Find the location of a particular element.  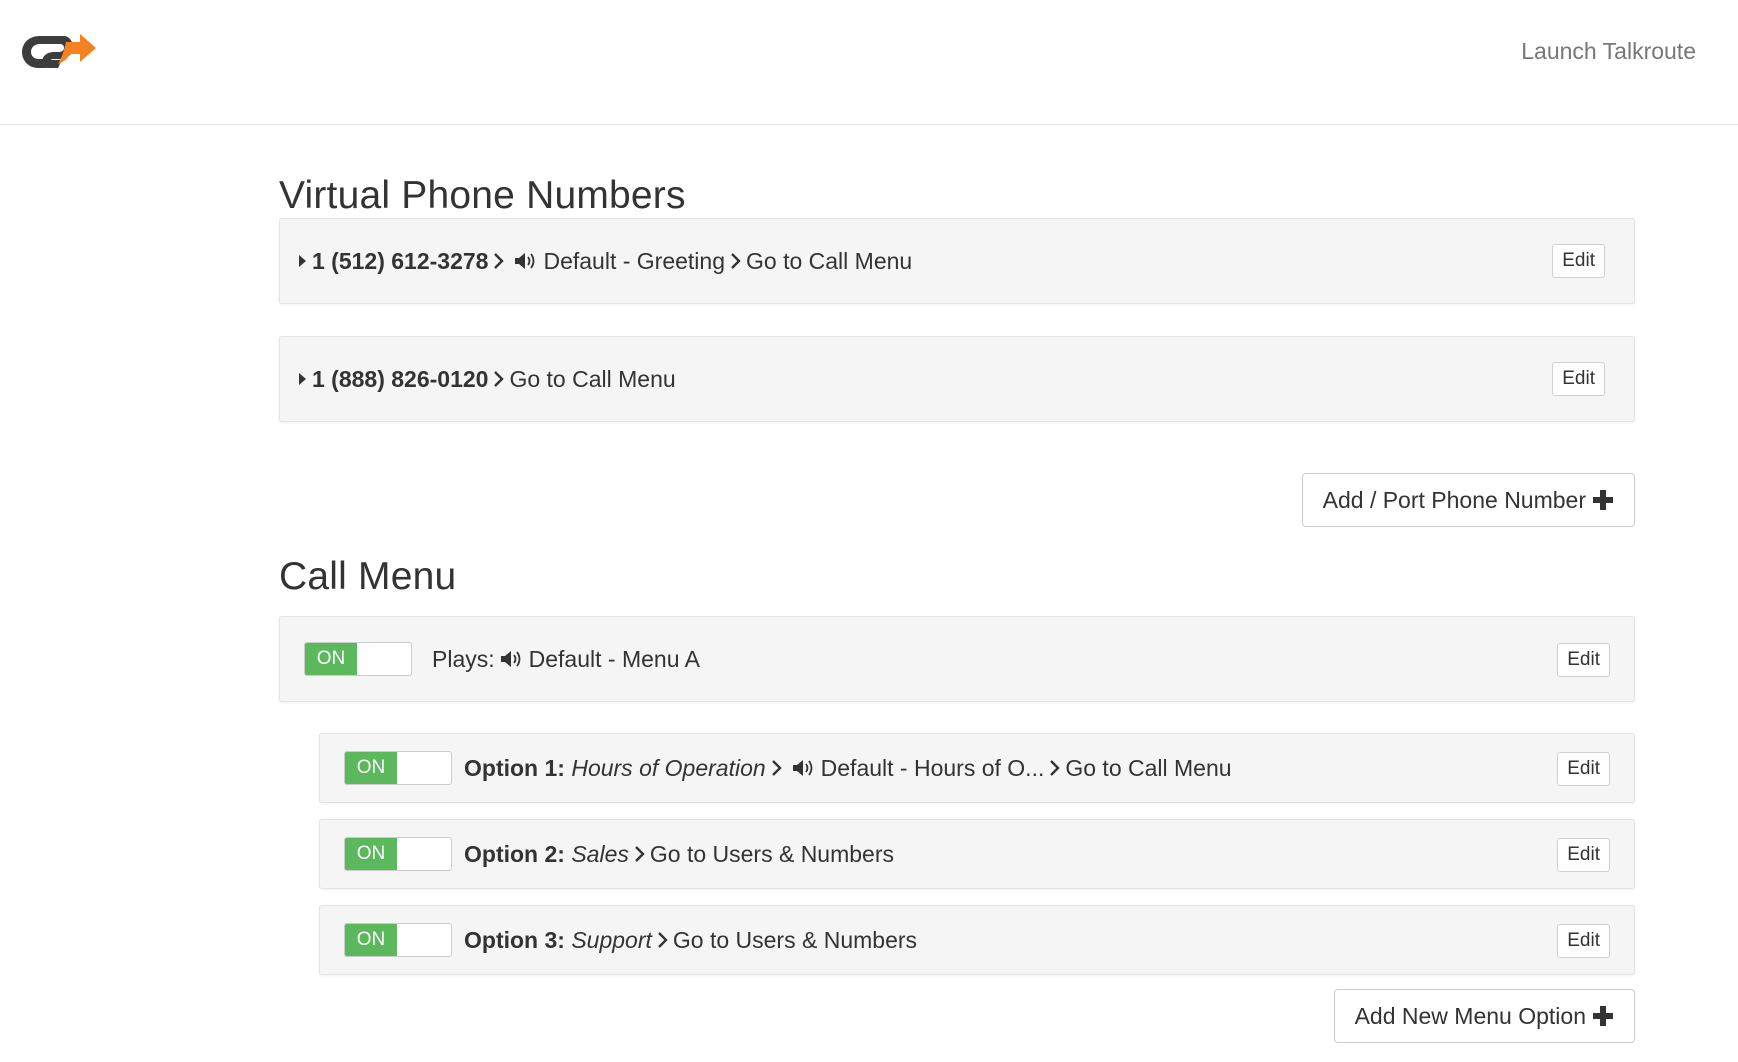

option-label: Option 3: is located at coordinates (514, 939).